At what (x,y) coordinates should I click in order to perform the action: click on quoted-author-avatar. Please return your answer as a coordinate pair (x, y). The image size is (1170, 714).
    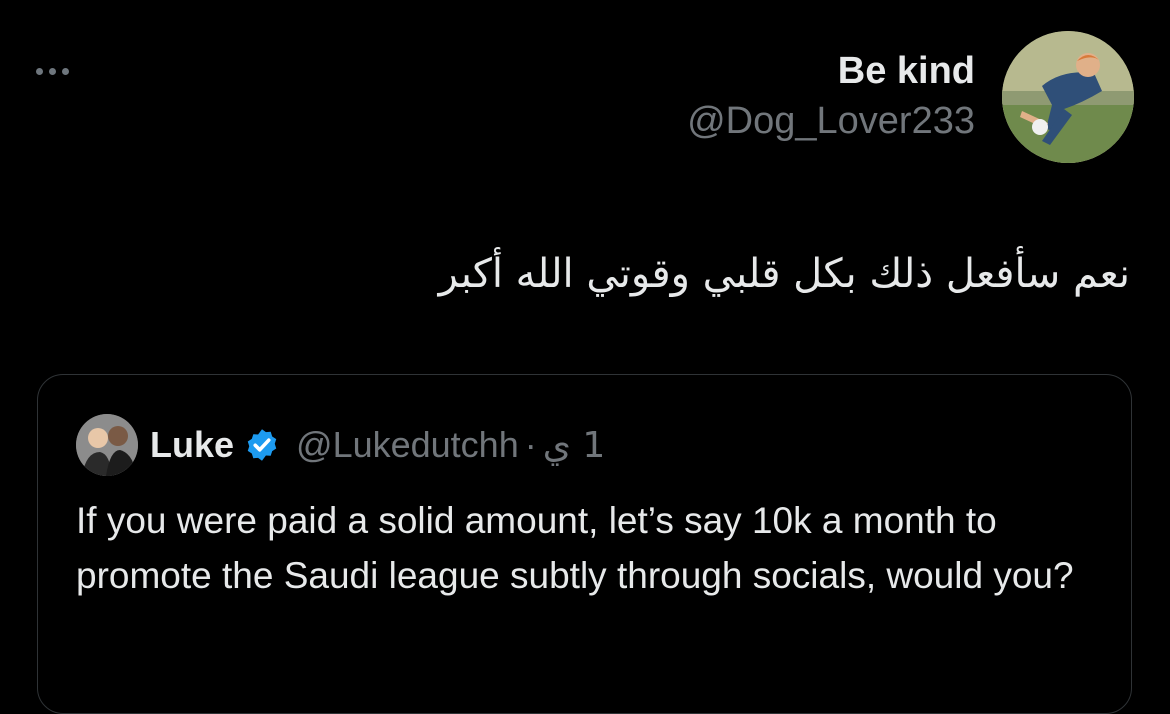
    Looking at the image, I should click on (107, 445).